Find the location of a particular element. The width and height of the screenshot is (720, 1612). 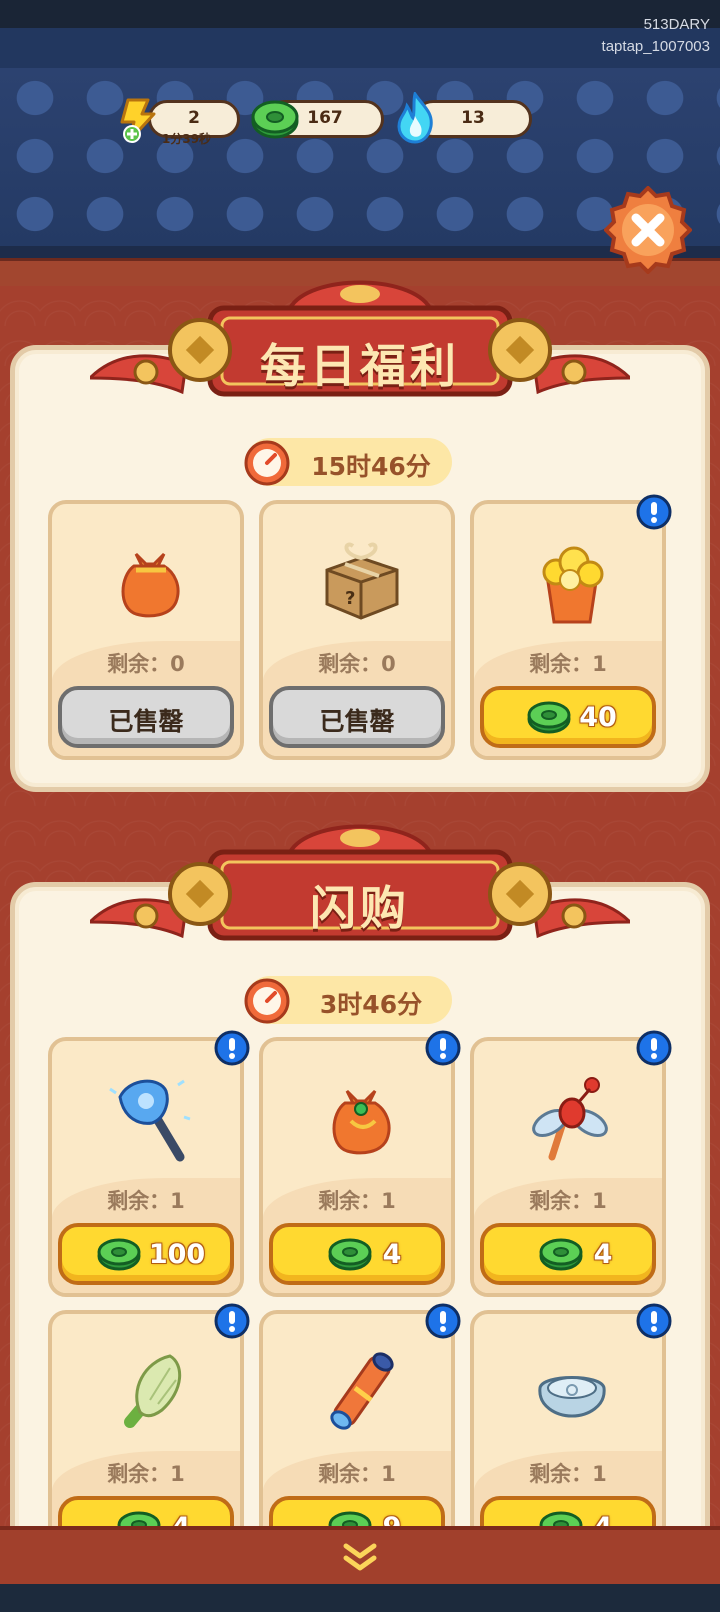

firecracker-icon is located at coordinates (362, 1391).